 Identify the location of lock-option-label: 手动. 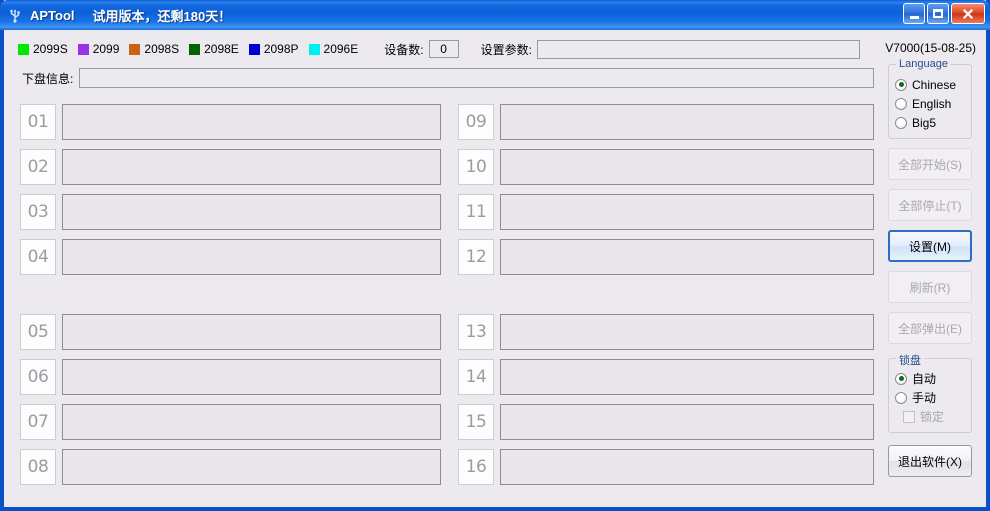
(924, 398).